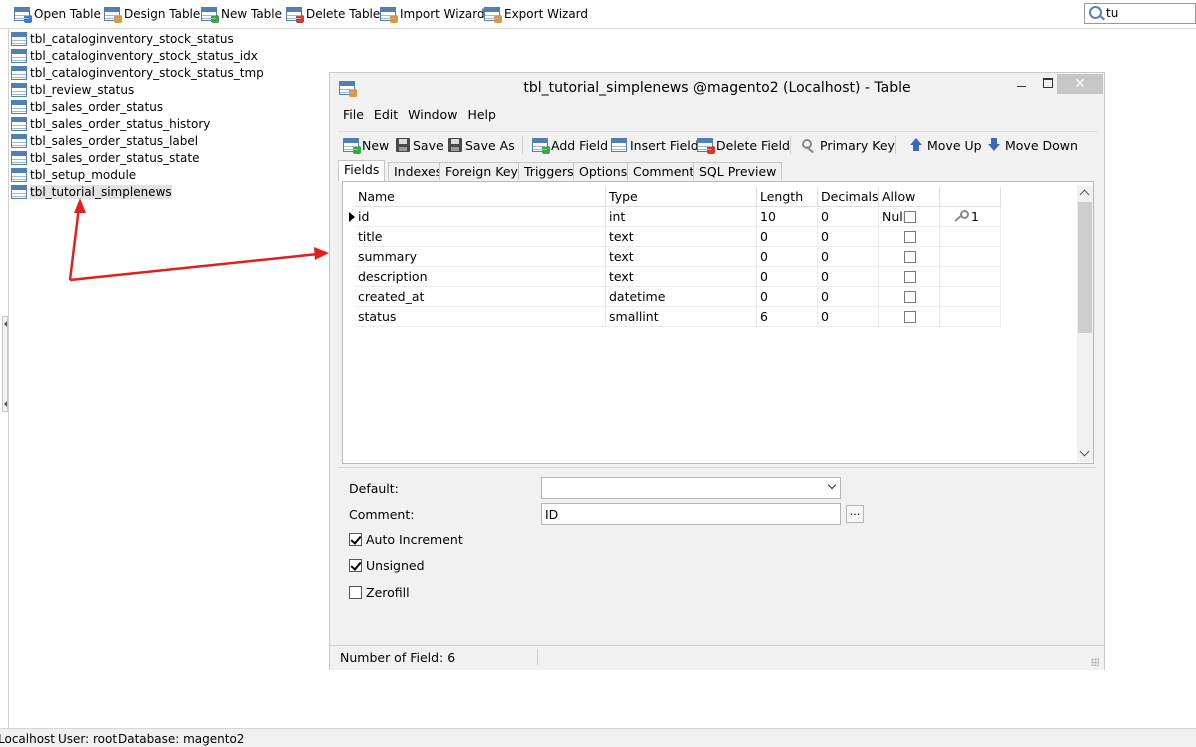 This screenshot has height=747, width=1196. Describe the element at coordinates (80, 205) in the screenshot. I see `arrowhead-up` at that location.